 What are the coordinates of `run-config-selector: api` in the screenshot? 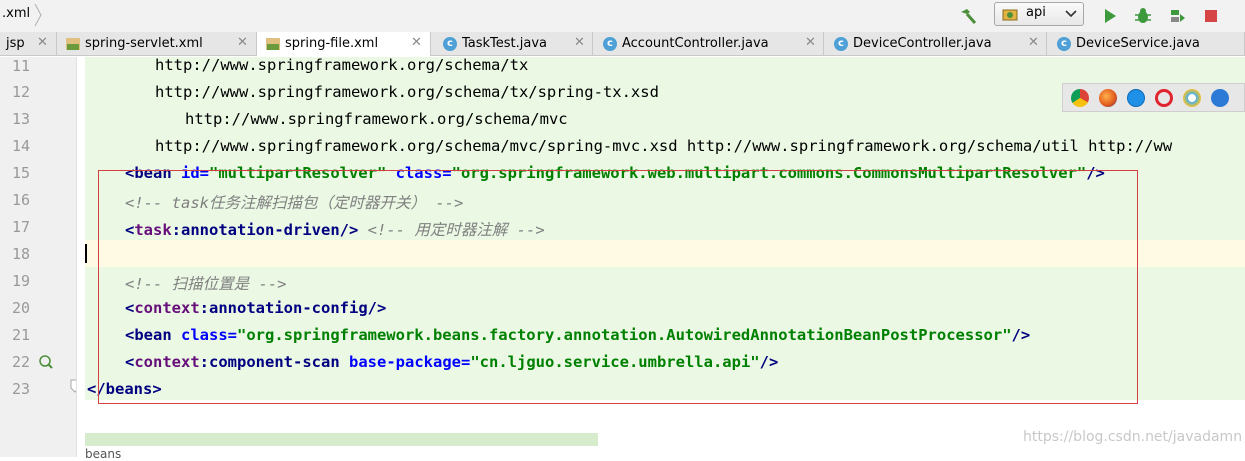 It's located at (1039, 14).